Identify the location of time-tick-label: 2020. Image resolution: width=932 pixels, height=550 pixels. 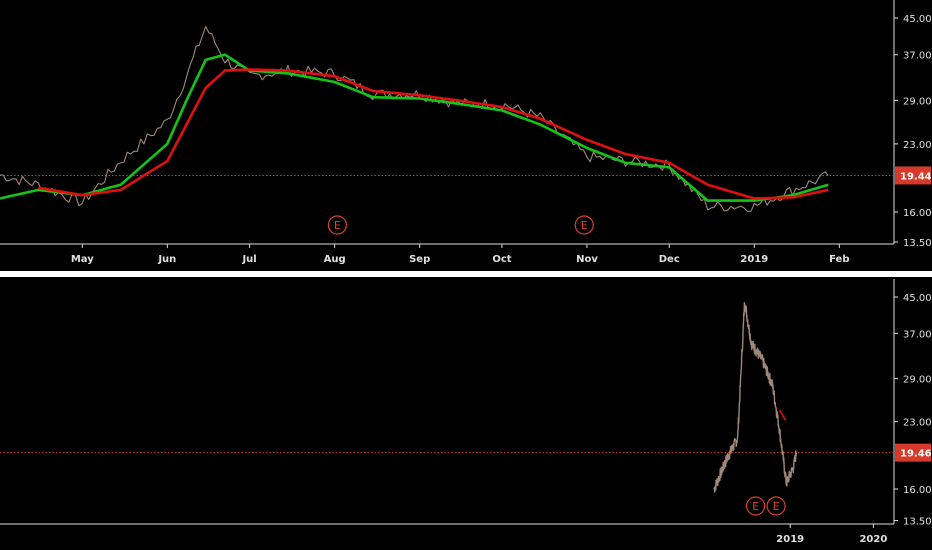
(873, 539).